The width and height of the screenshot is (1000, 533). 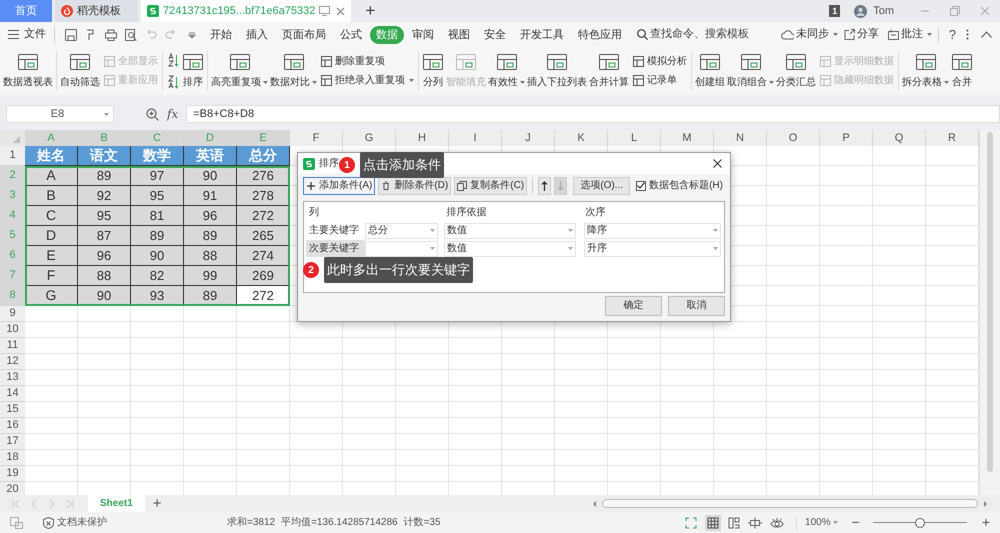 I want to click on ribbon-button: 数据对比, so click(x=293, y=71).